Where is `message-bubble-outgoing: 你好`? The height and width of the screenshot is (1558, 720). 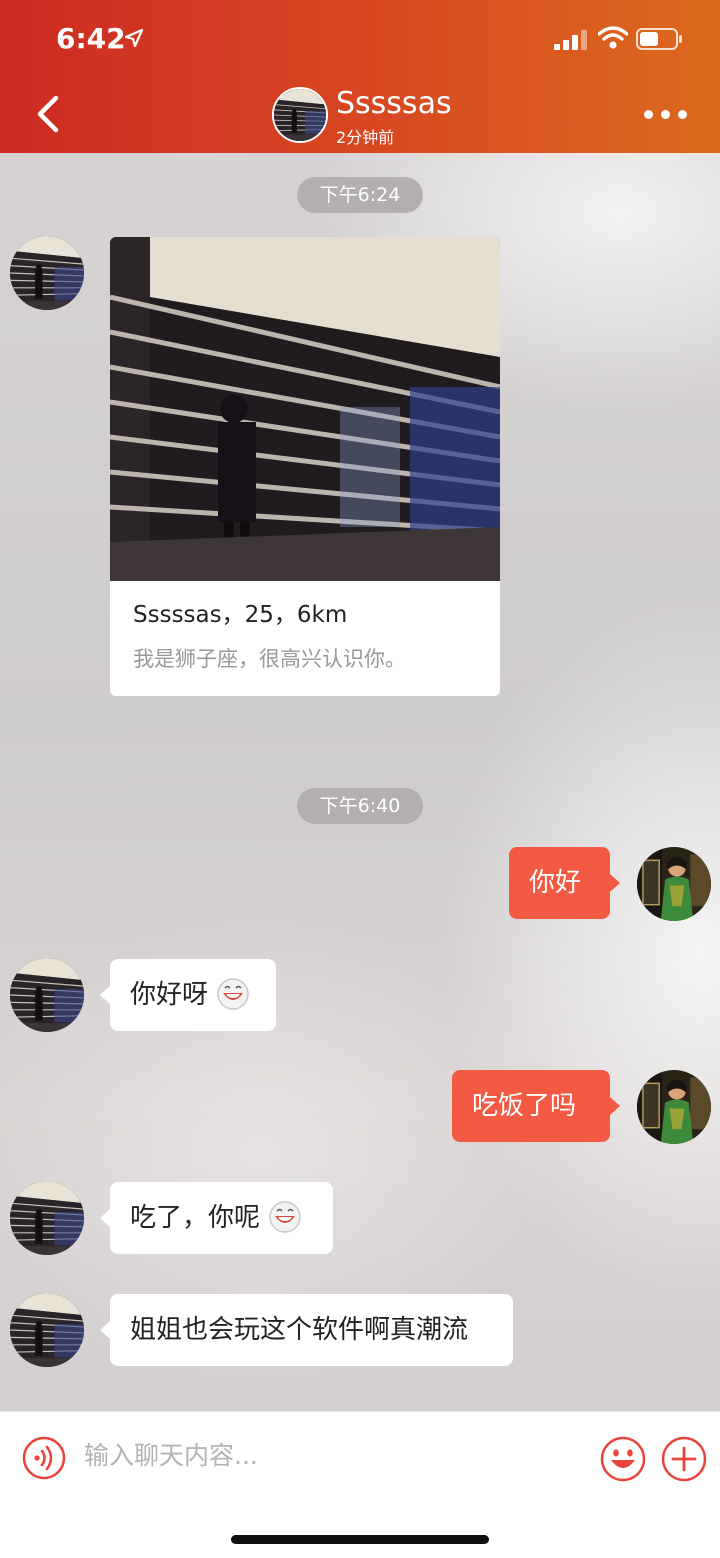 message-bubble-outgoing: 你好 is located at coordinates (564, 883).